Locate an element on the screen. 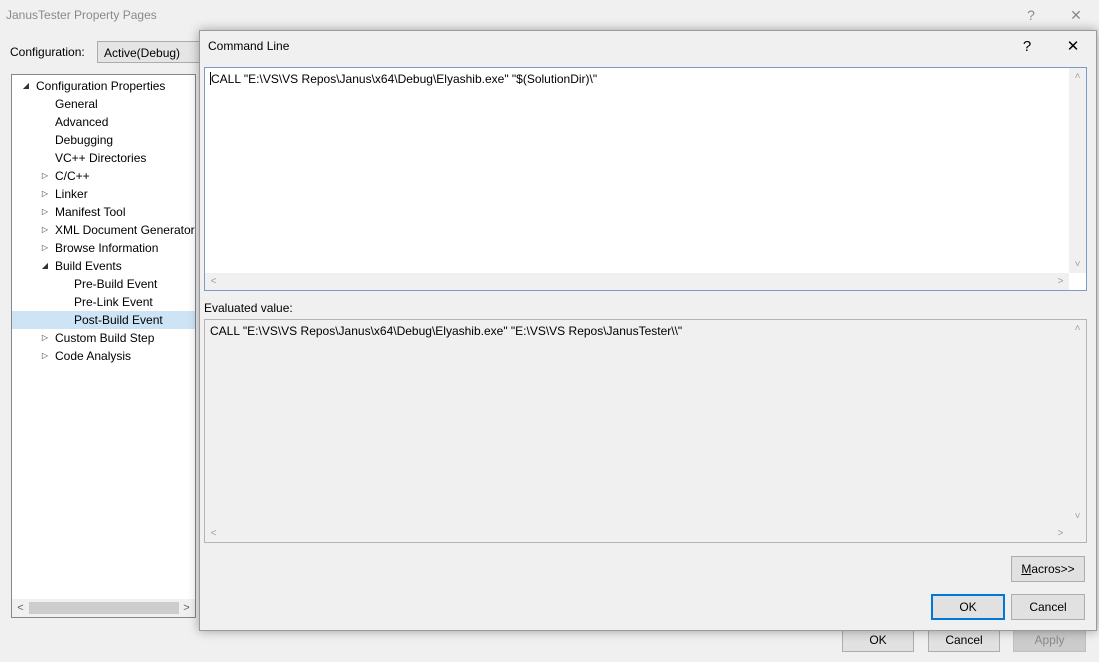 Image resolution: width=1099 pixels, height=662 pixels. tree-item: Post-Build Event is located at coordinates (103, 320).